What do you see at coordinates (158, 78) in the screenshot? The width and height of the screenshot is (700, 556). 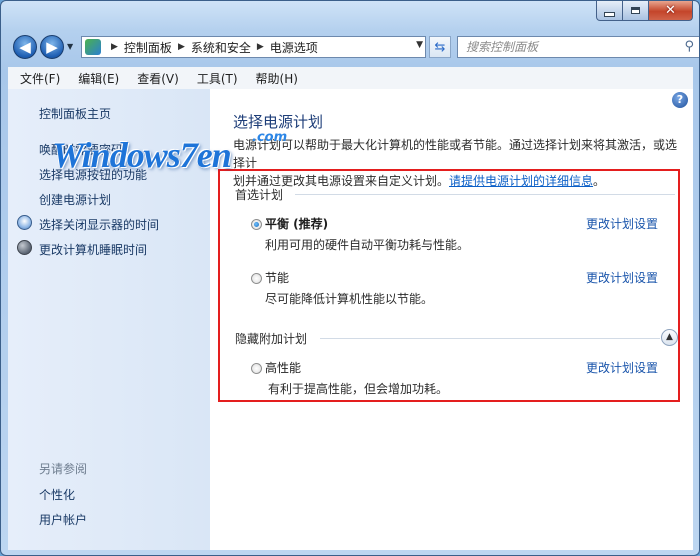 I see `menu-view: 查看(V)` at bounding box center [158, 78].